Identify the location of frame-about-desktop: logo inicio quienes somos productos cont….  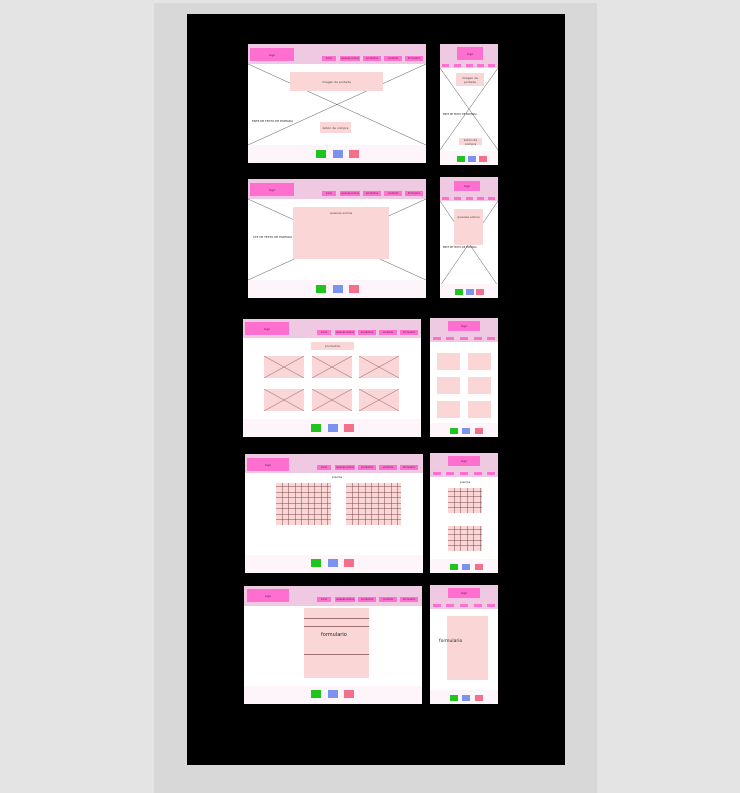
(337, 238).